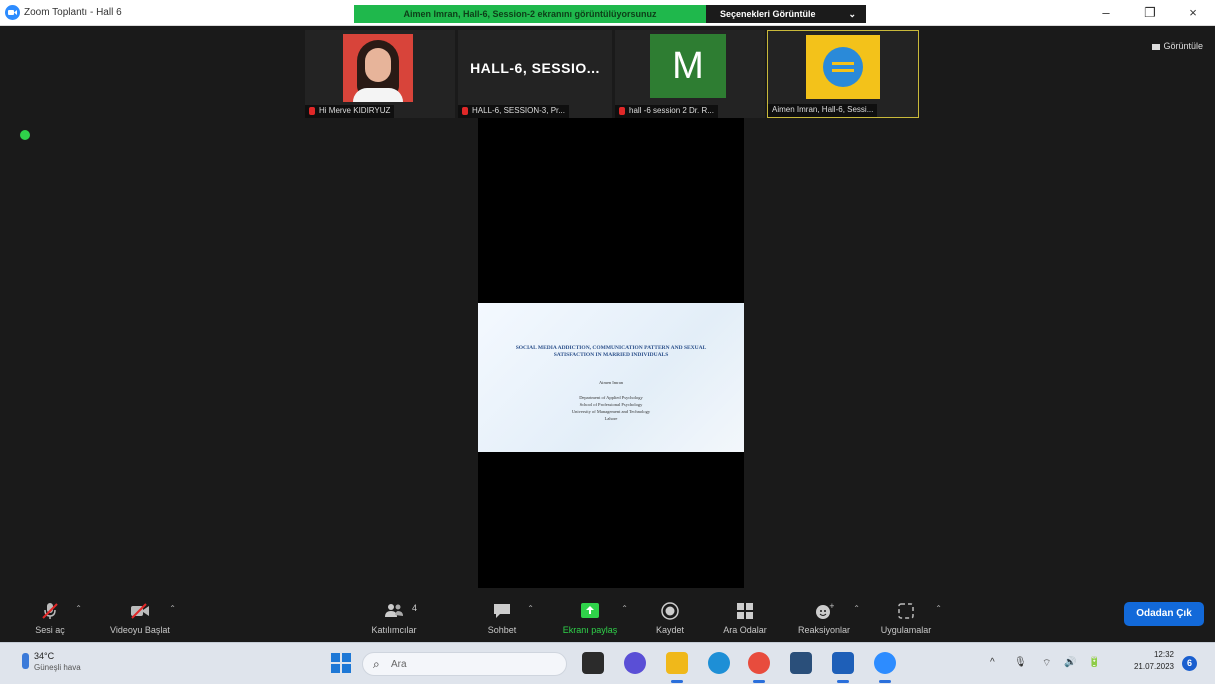 Image resolution: width=1215 pixels, height=684 pixels. Describe the element at coordinates (745, 611) in the screenshot. I see `breakout-rooms-icon` at that location.